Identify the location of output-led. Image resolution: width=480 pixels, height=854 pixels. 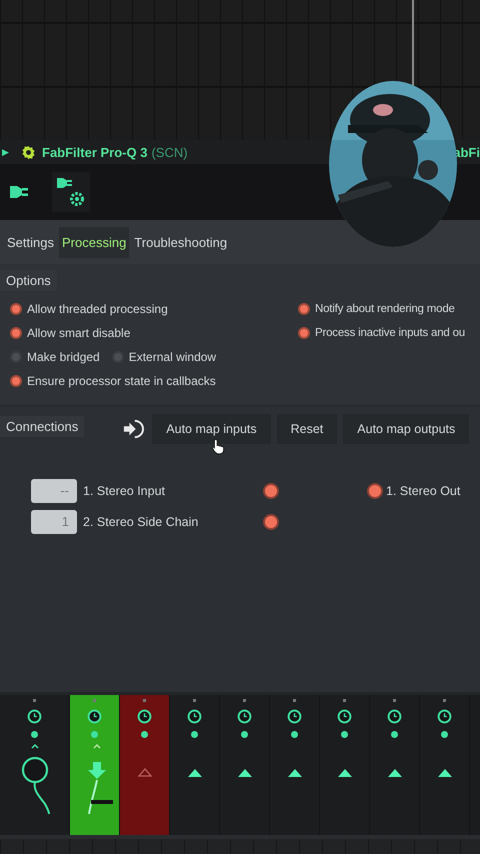
(375, 490).